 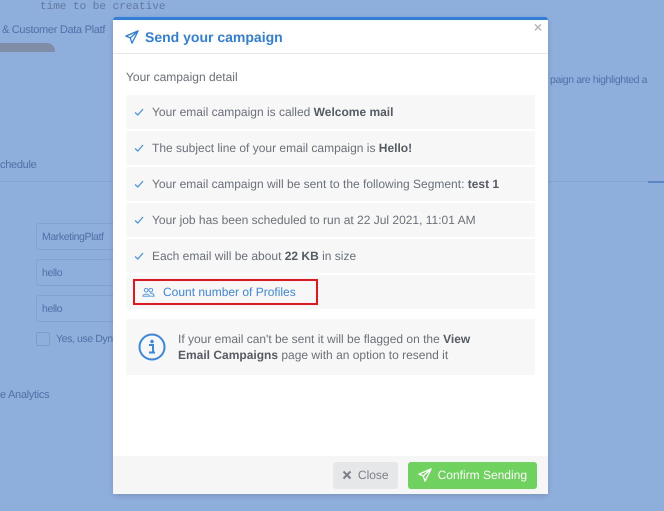 I want to click on dialog-title: Send your campaign, so click(x=214, y=36).